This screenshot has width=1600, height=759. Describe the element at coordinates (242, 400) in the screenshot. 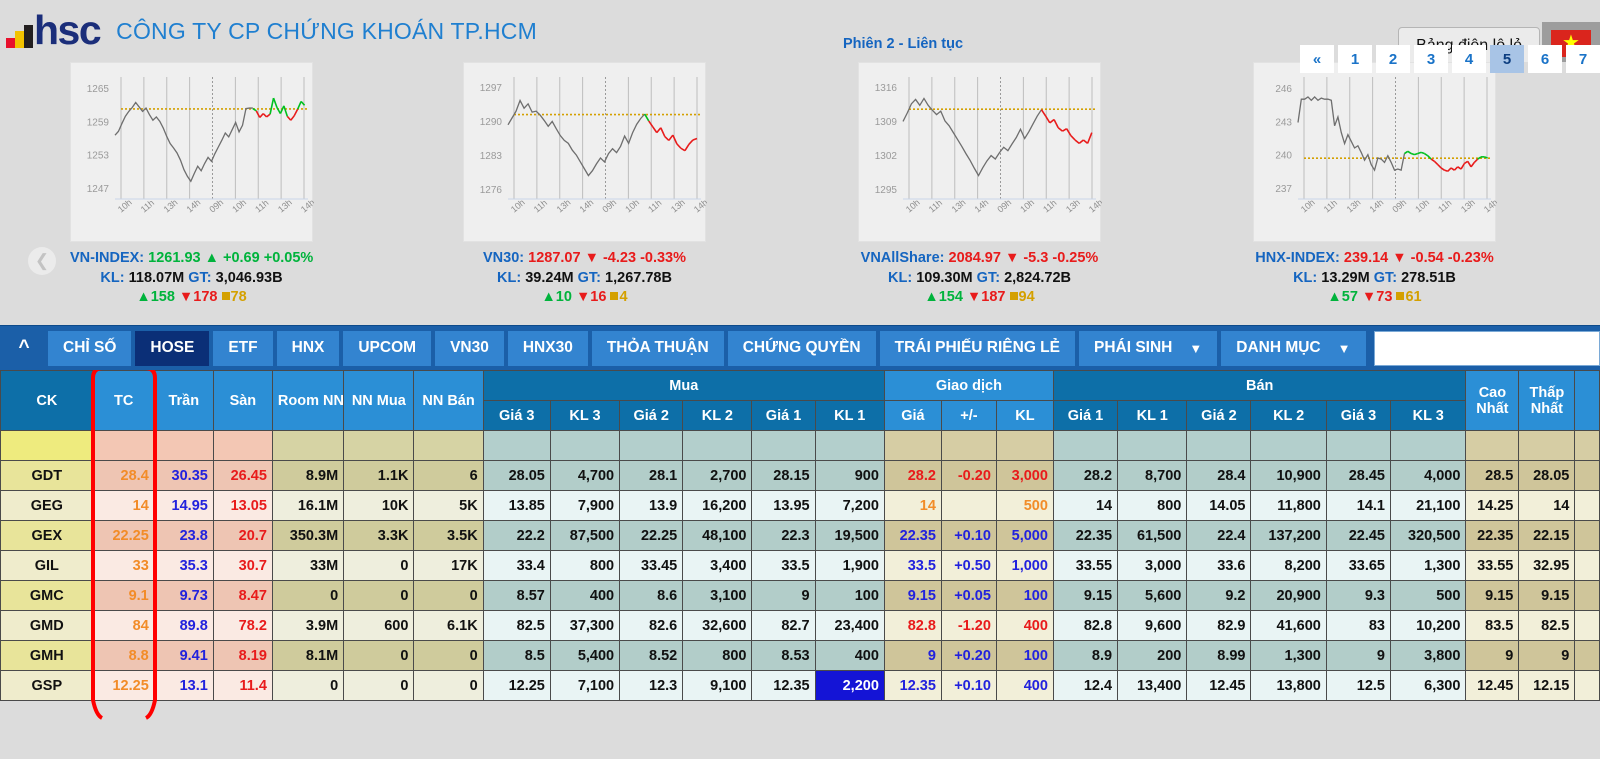

I see `col-header-san: Sàn` at that location.